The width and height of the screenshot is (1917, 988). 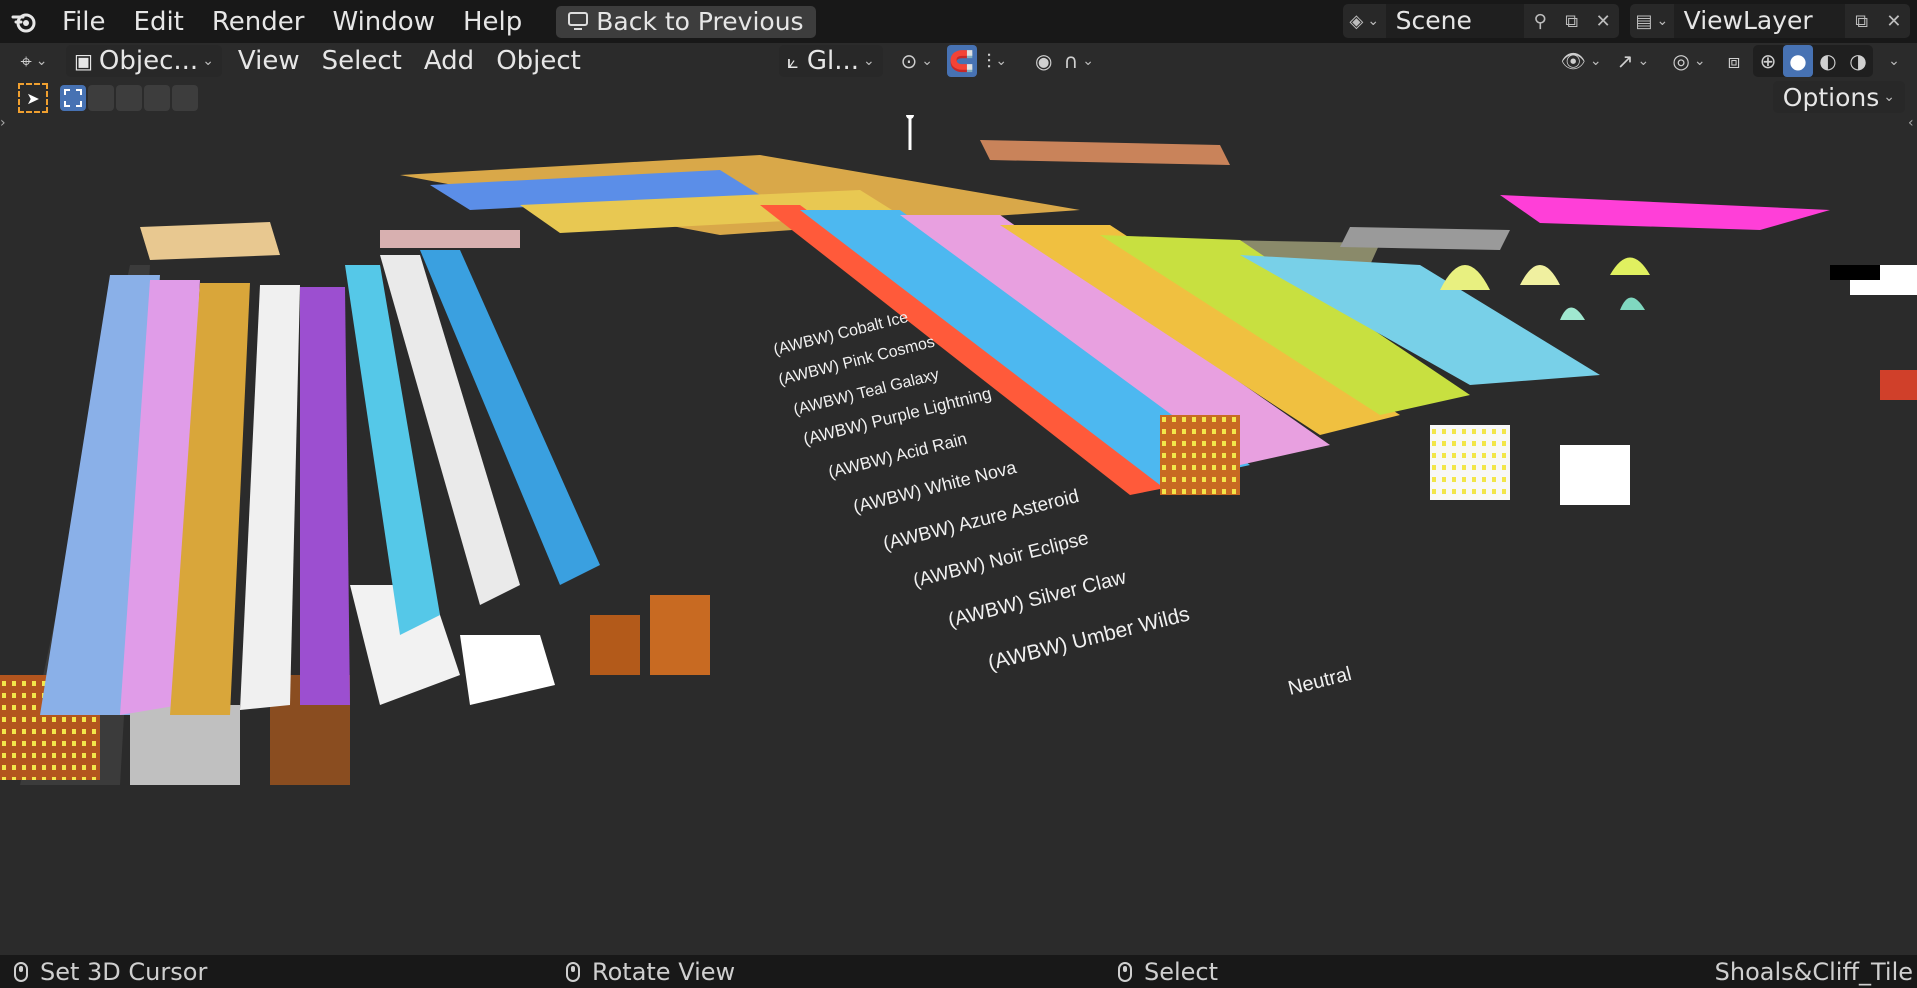 What do you see at coordinates (1828, 61) in the screenshot?
I see `material-shading-icon: ◐` at bounding box center [1828, 61].